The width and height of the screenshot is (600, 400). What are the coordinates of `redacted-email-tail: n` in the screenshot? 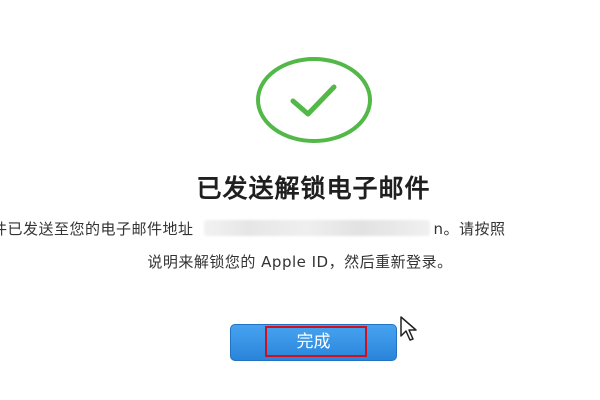 It's located at (438, 229).